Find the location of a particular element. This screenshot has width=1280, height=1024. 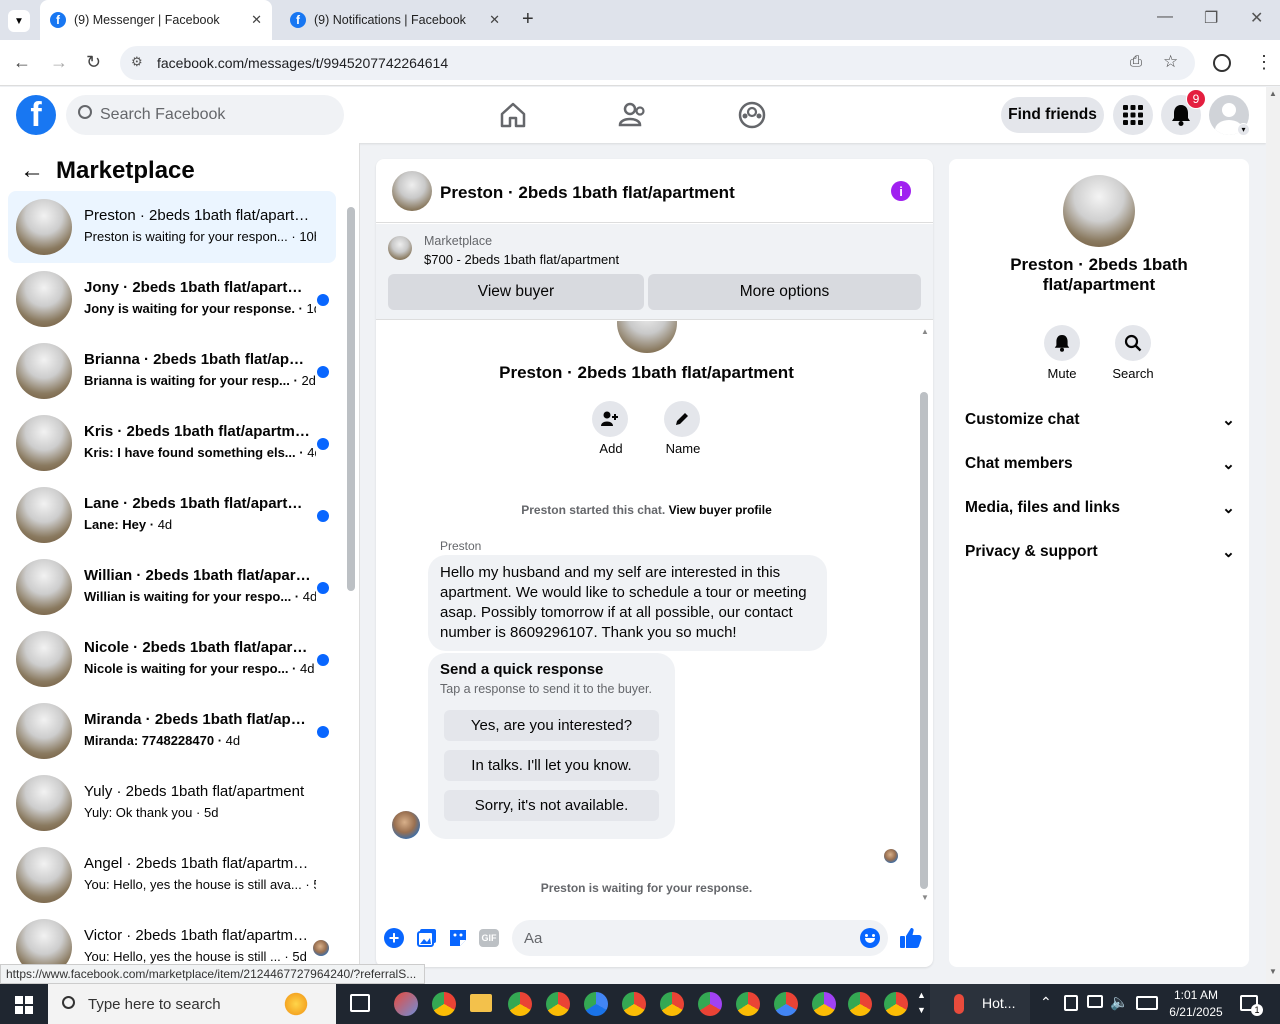

view-buyer-button: View buyer is located at coordinates (516, 292).